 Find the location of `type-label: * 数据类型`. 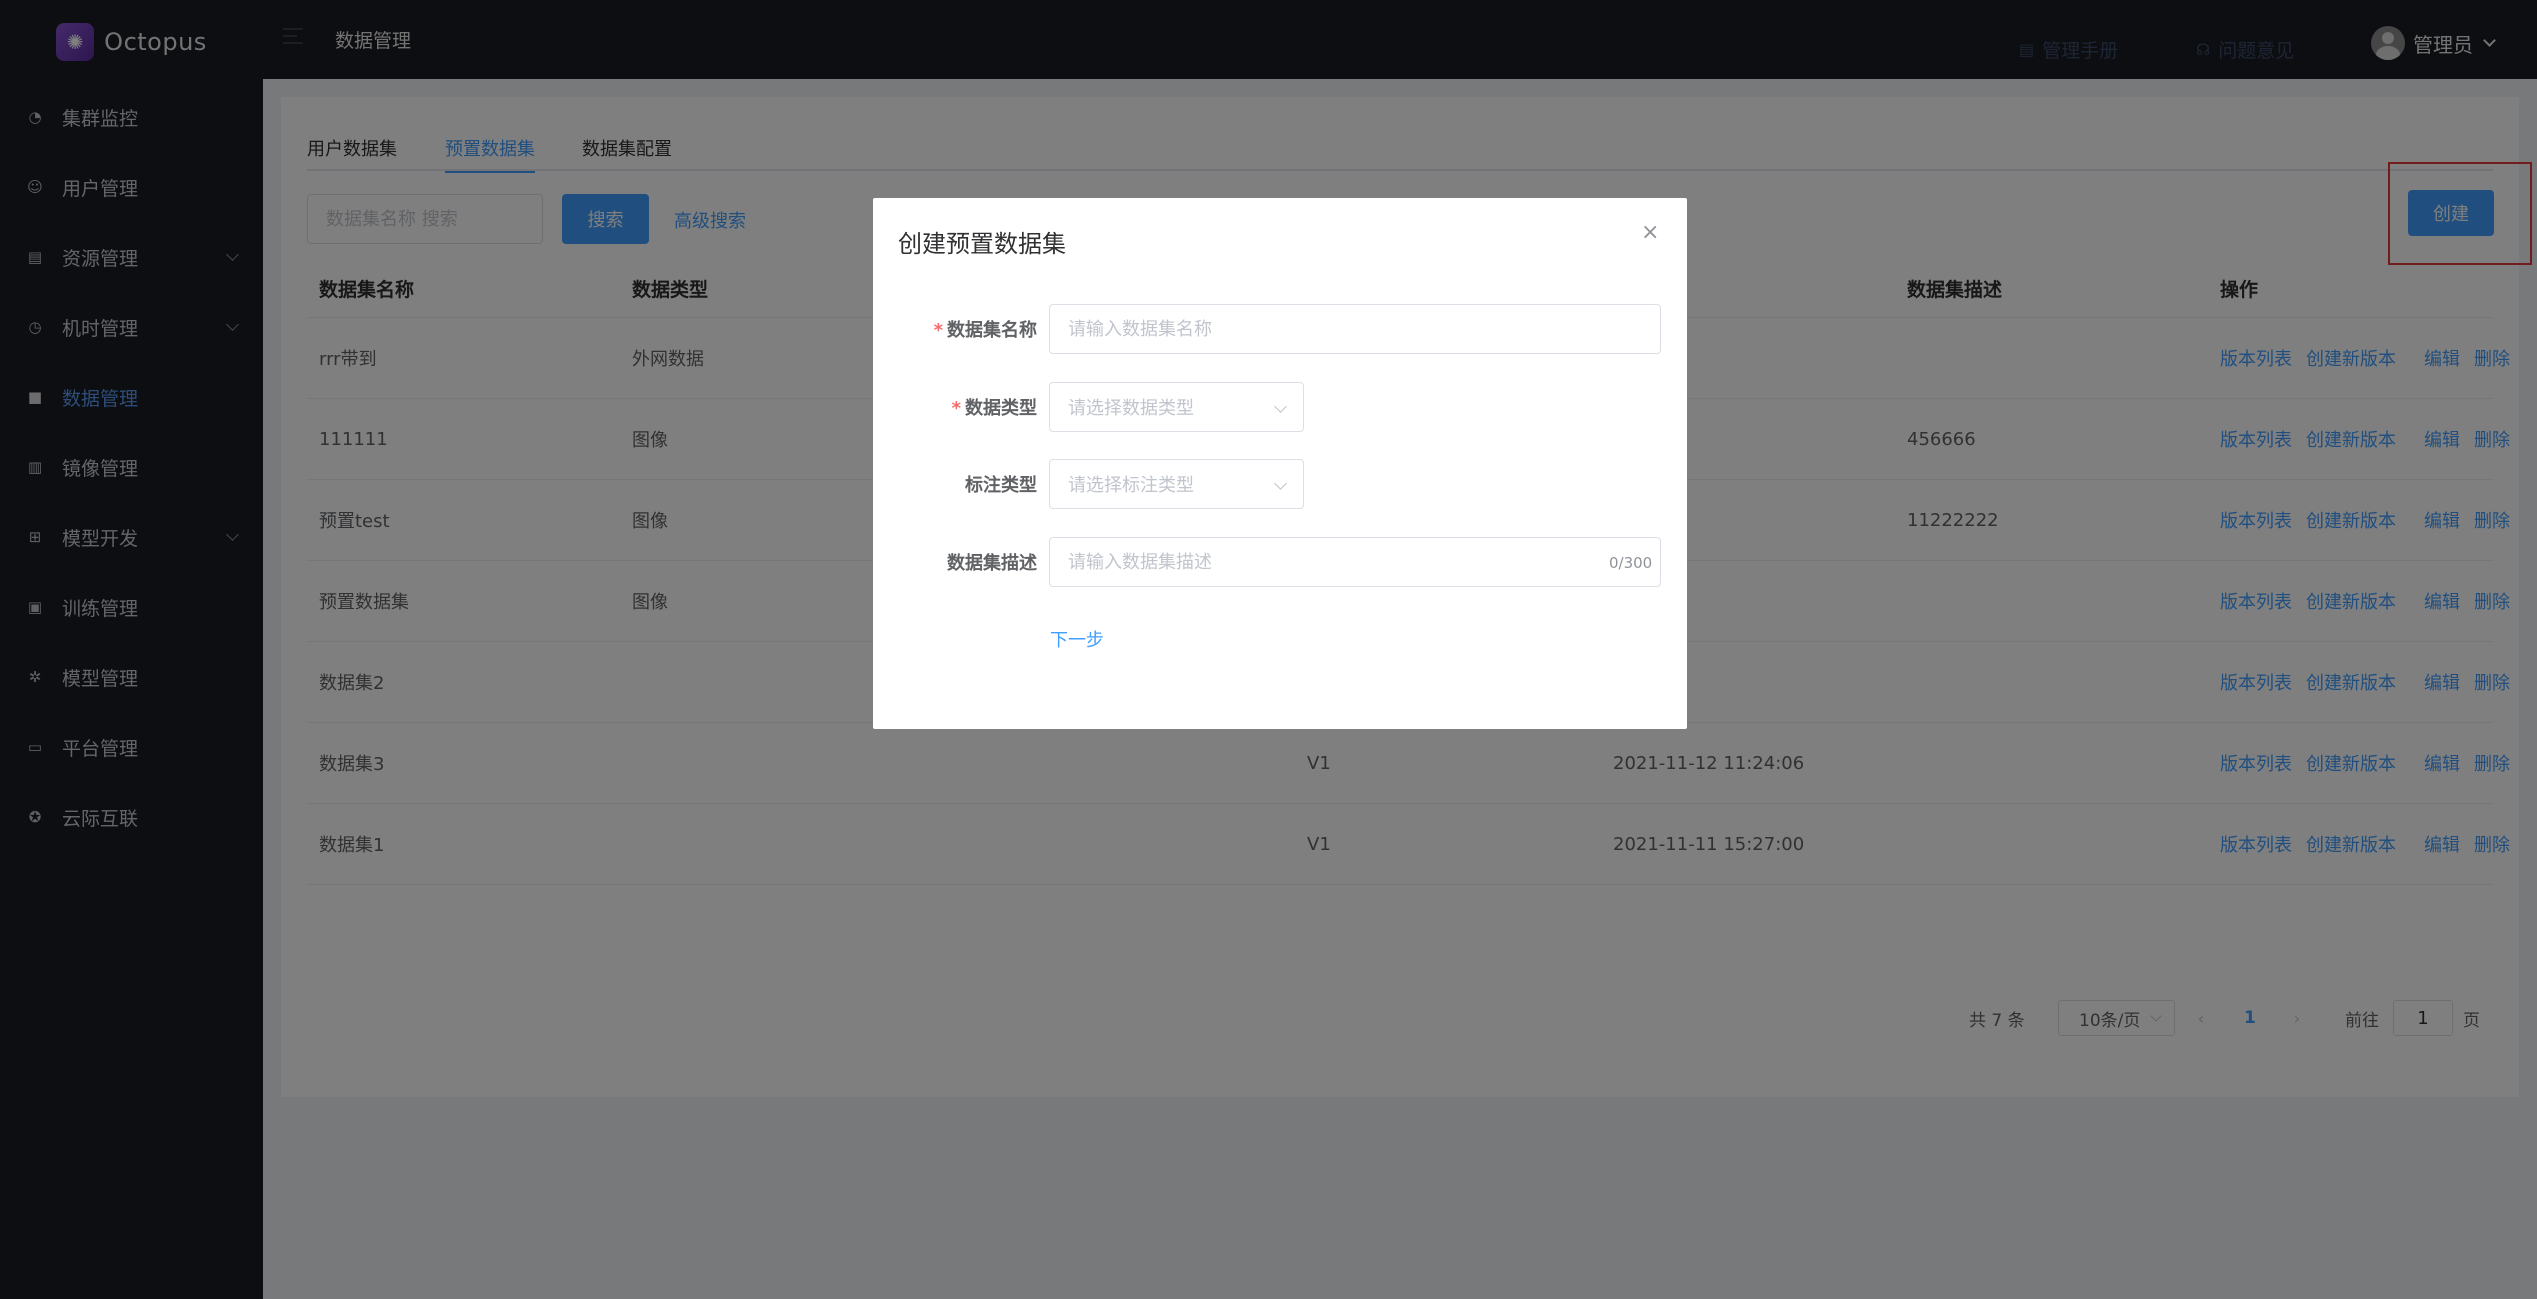

type-label: * 数据类型 is located at coordinates (994, 408).